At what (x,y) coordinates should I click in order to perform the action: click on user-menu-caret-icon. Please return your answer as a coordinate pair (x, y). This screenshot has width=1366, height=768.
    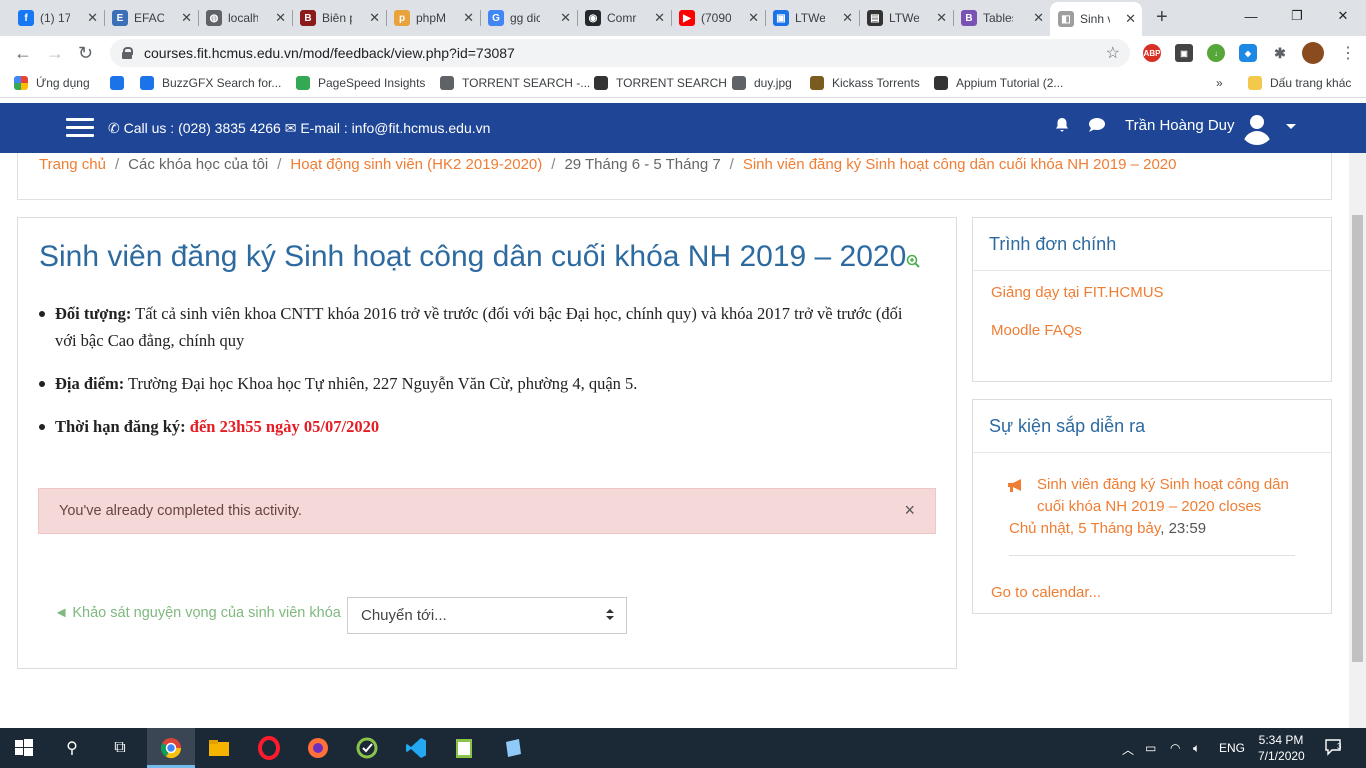
    Looking at the image, I should click on (1291, 126).